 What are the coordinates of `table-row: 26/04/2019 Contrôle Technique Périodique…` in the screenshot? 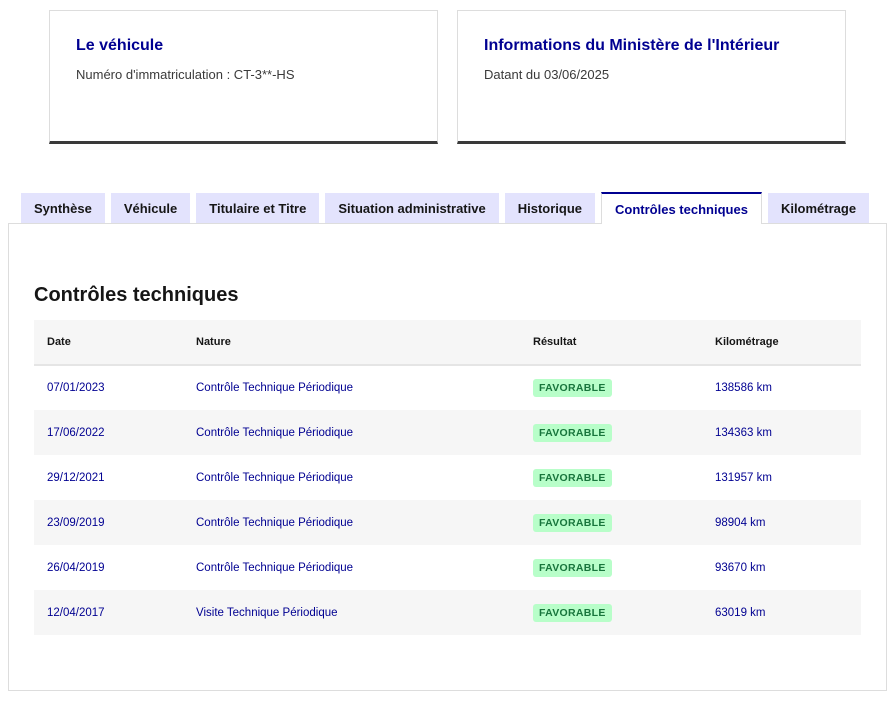 It's located at (447, 567).